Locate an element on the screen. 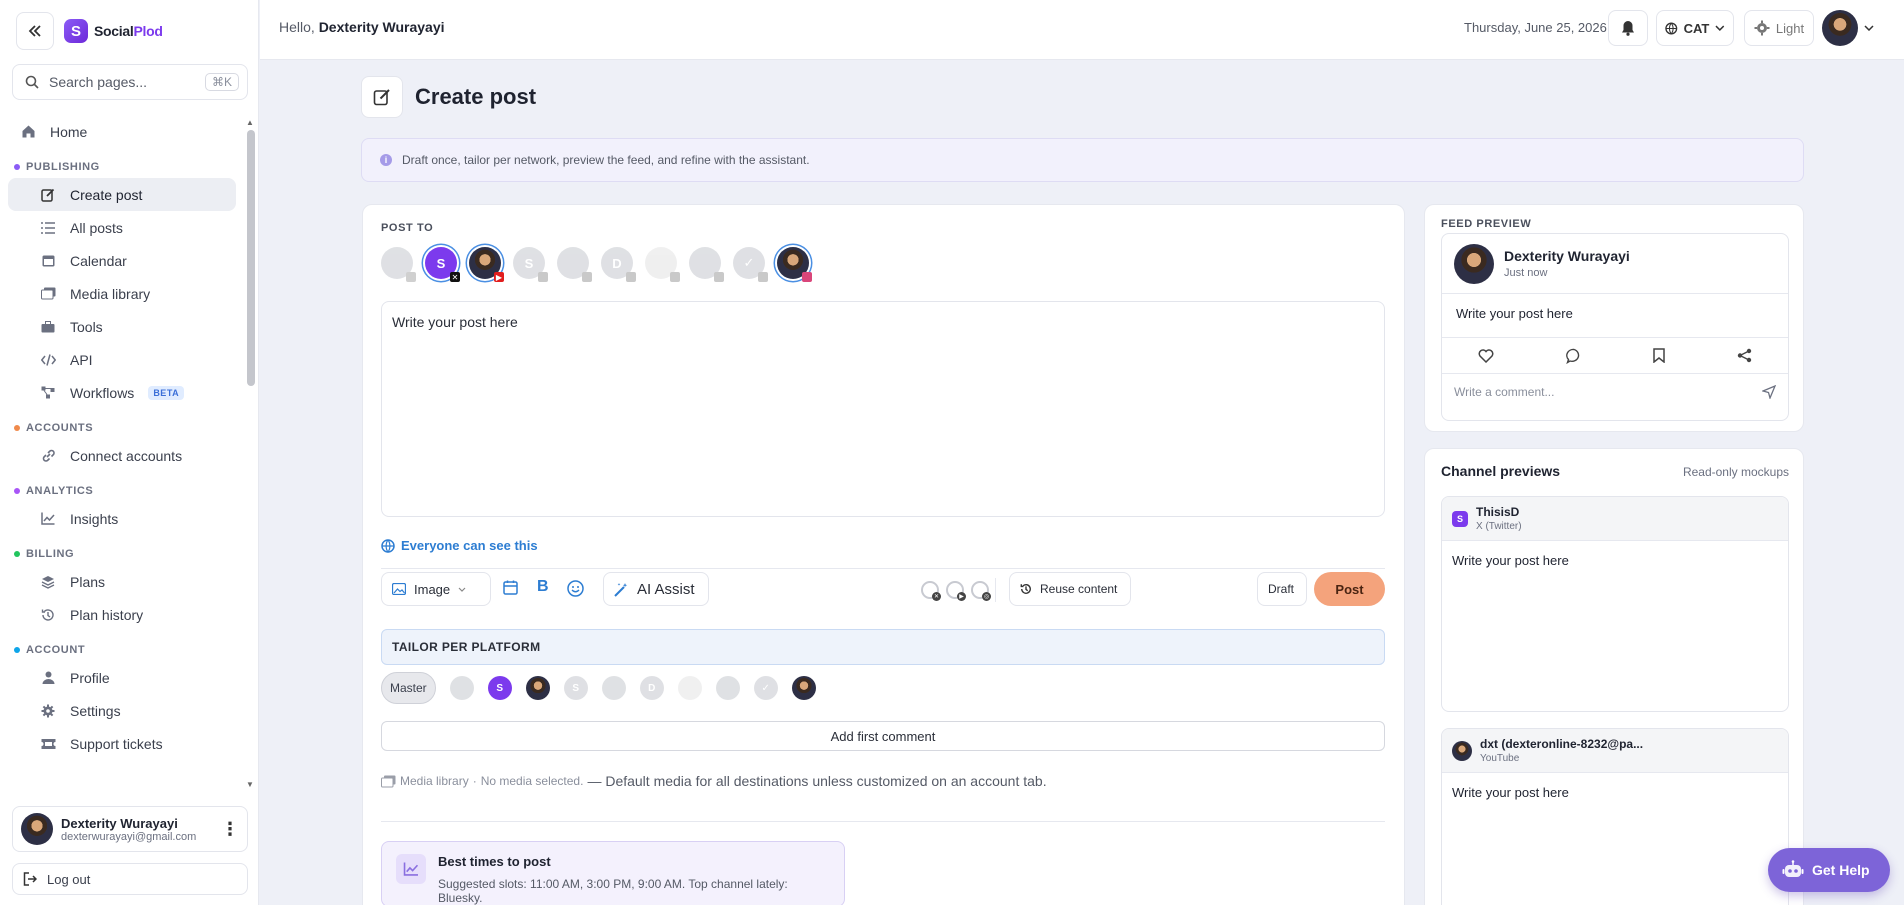  sidebar-item-api: API is located at coordinates (122, 359).